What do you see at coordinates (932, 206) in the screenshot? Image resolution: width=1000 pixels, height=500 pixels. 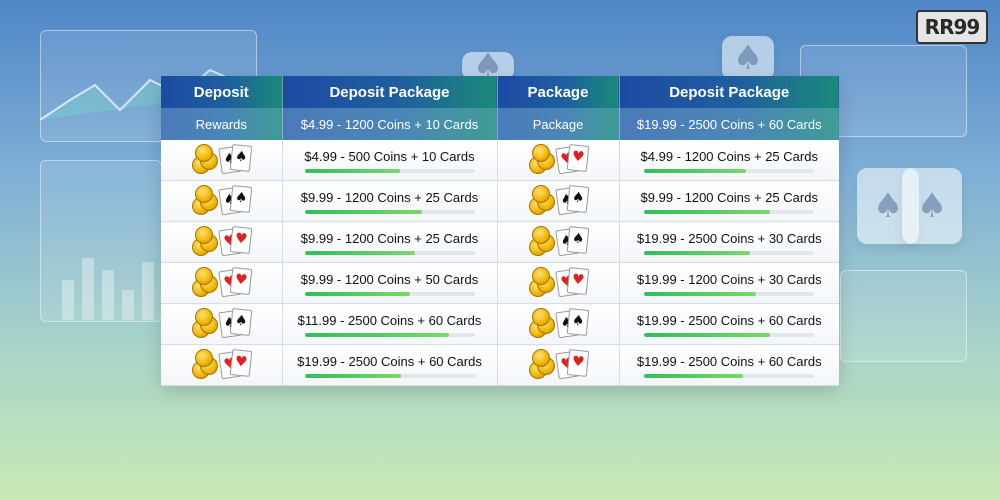 I see `bg-card-spade-icon: ♠` at bounding box center [932, 206].